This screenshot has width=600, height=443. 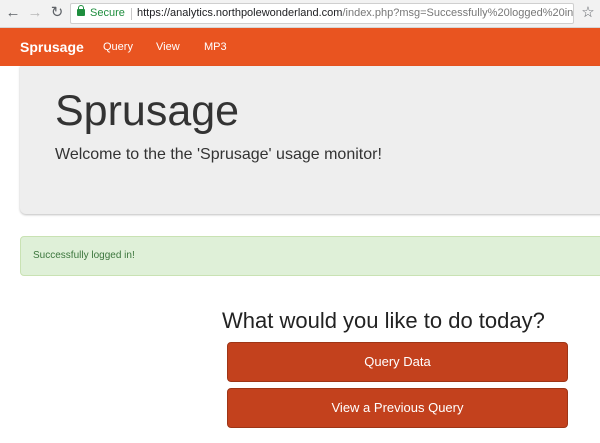 What do you see at coordinates (383, 320) in the screenshot?
I see `action-prompt: What would you like to do today?` at bounding box center [383, 320].